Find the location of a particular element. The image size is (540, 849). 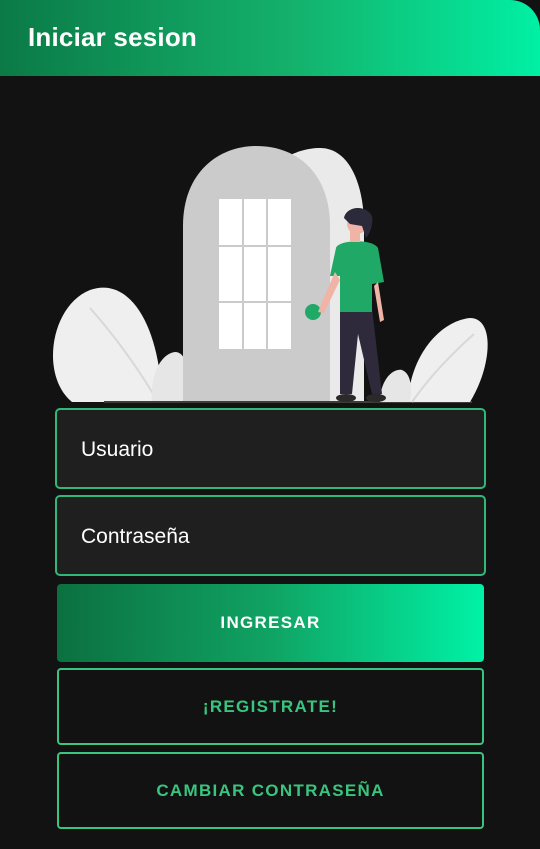

register-button-label: ¡REGISTRATE! is located at coordinates (270, 706).